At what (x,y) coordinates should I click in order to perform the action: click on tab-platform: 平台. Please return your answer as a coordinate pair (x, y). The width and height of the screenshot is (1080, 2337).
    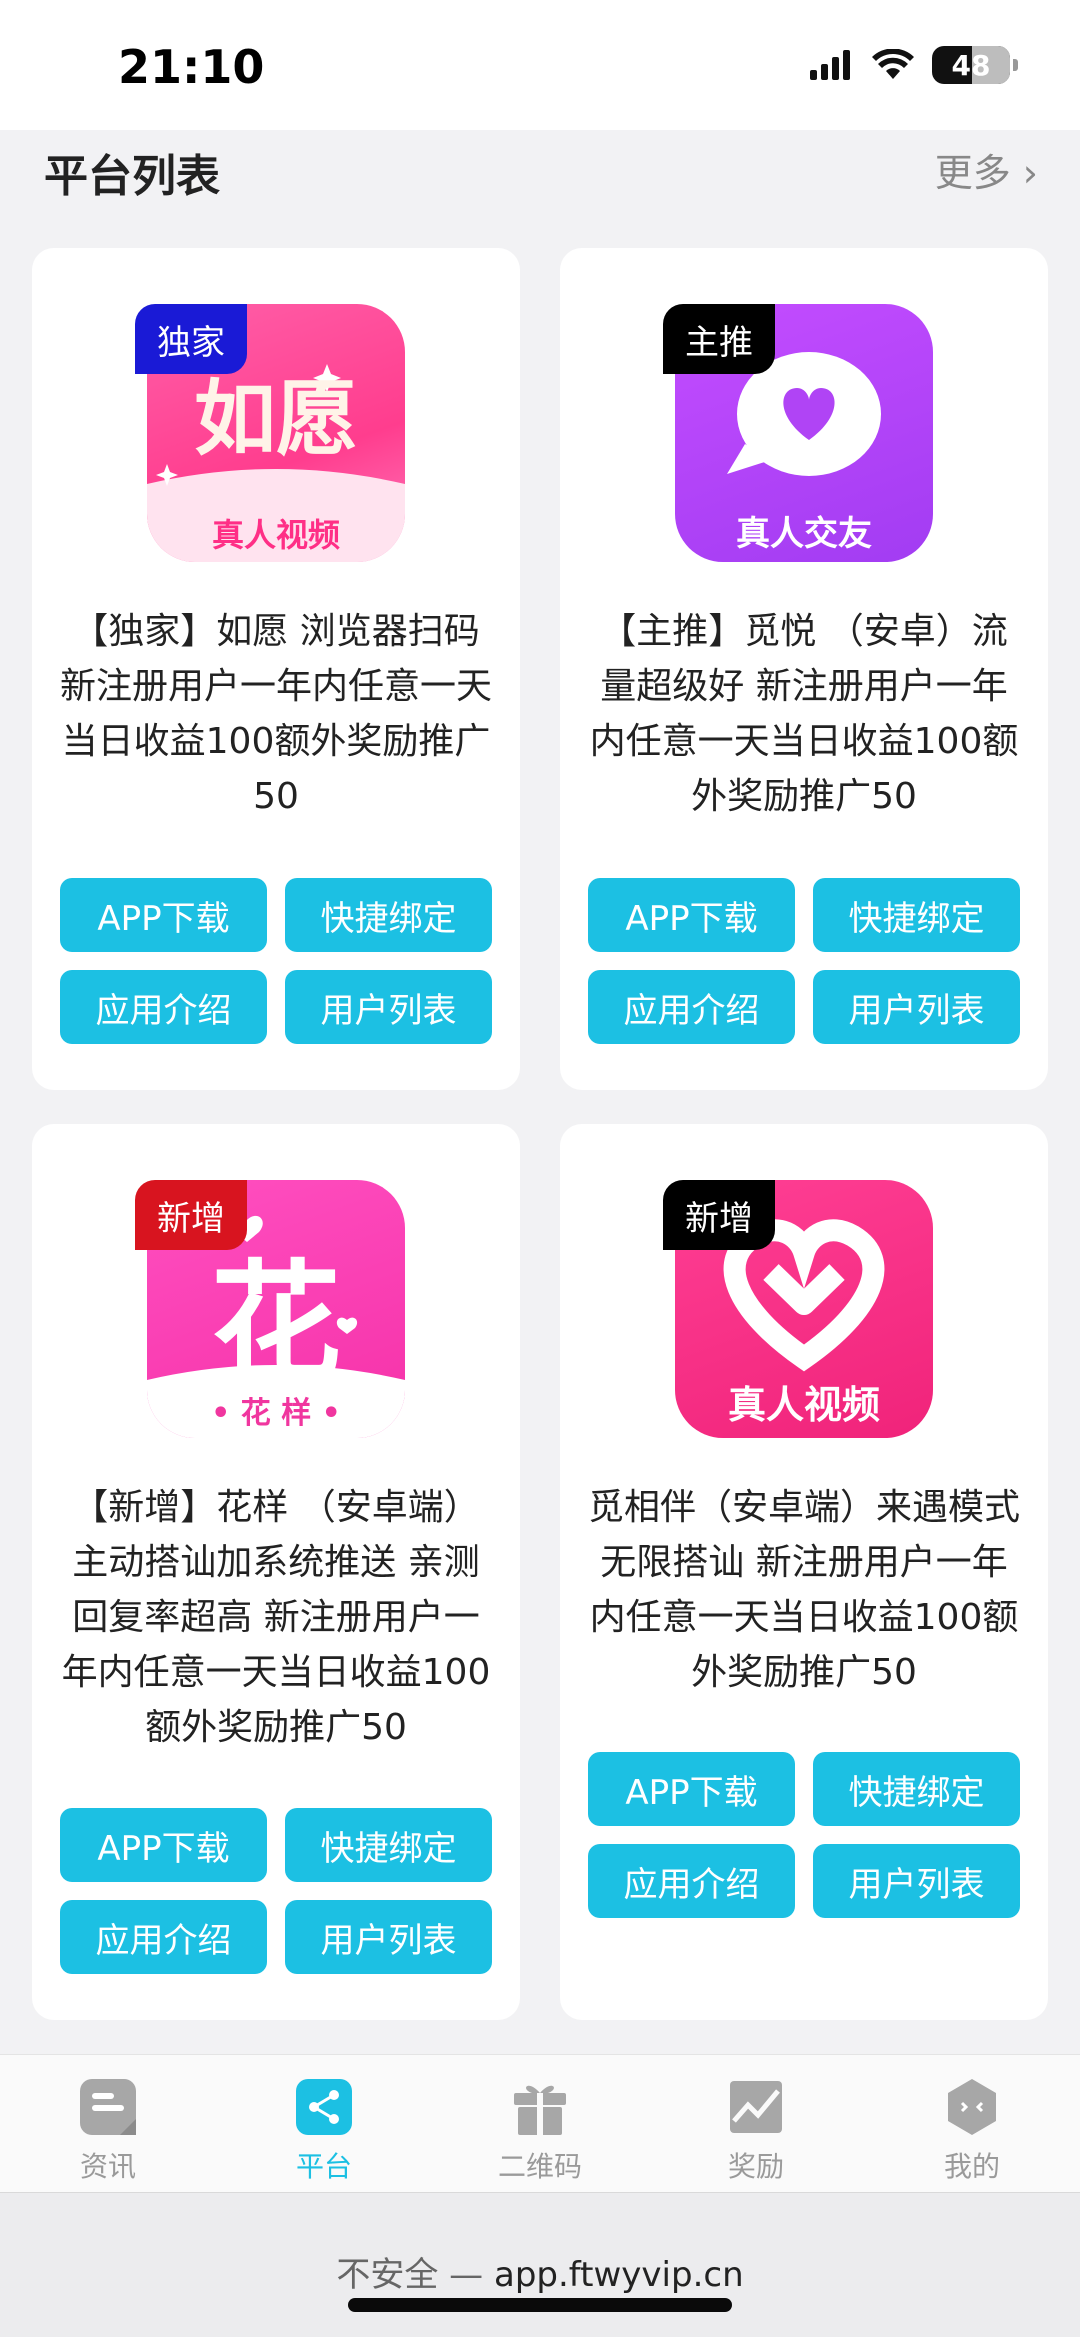
    Looking at the image, I should click on (324, 2123).